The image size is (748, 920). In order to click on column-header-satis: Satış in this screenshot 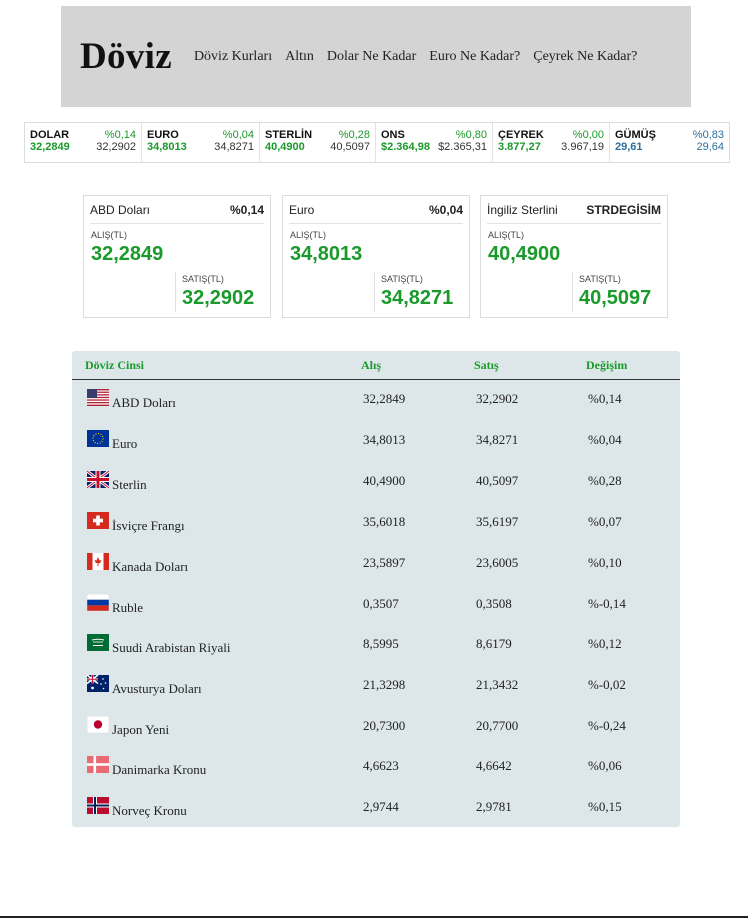, I will do `click(486, 365)`.